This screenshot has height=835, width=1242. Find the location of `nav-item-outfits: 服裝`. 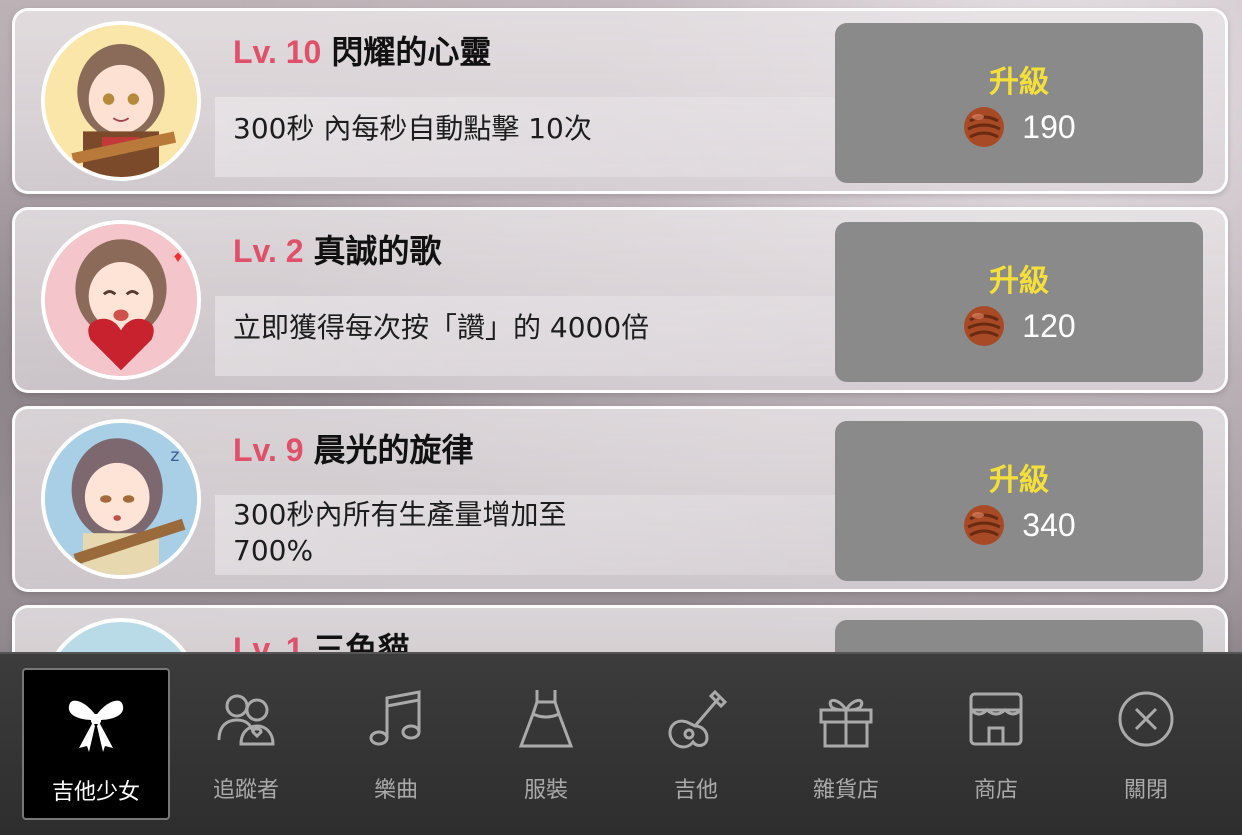

nav-item-outfits: 服裝 is located at coordinates (546, 744).